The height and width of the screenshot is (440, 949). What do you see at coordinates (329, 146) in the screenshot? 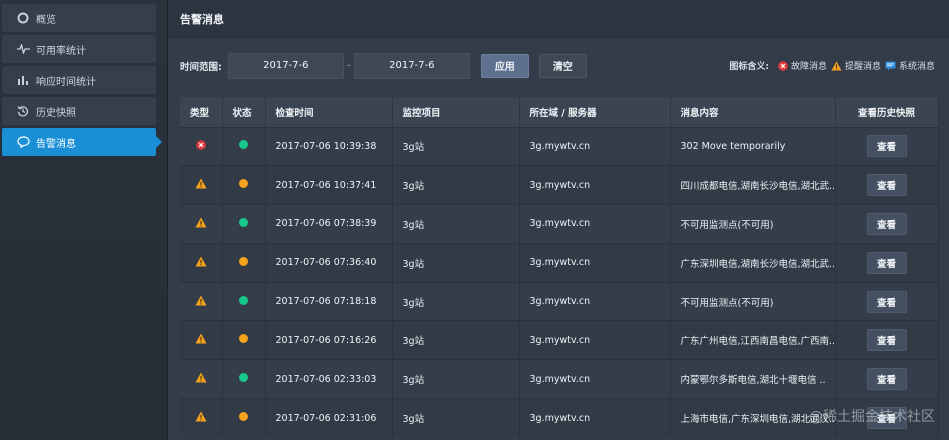
I see `check-time-cell: 2017-07-06 10:39:38` at bounding box center [329, 146].